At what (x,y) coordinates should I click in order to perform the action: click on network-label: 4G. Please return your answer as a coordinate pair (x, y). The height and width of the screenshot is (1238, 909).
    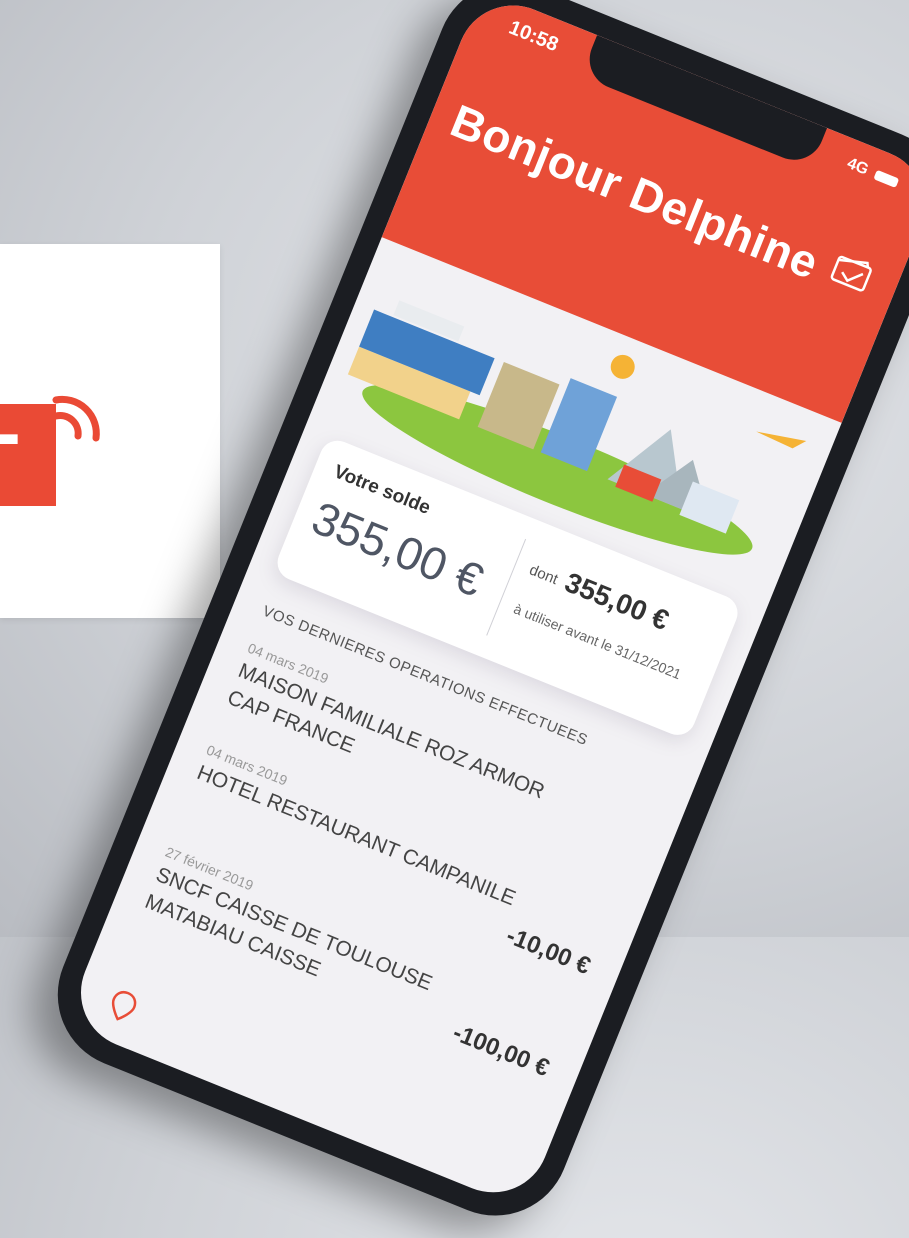
    Looking at the image, I should click on (857, 166).